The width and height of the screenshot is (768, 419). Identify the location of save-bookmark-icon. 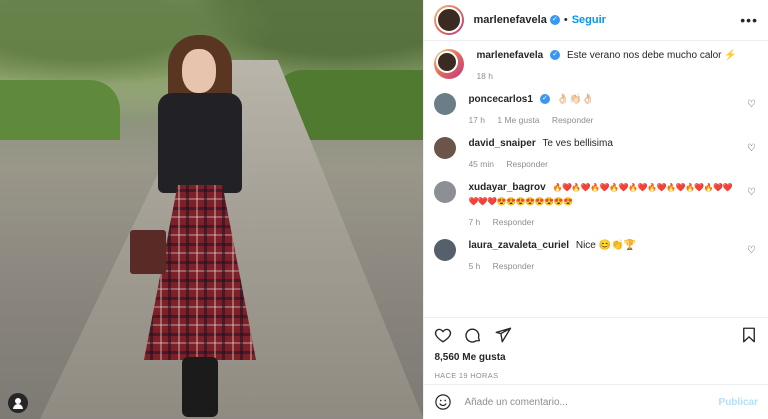
(749, 335).